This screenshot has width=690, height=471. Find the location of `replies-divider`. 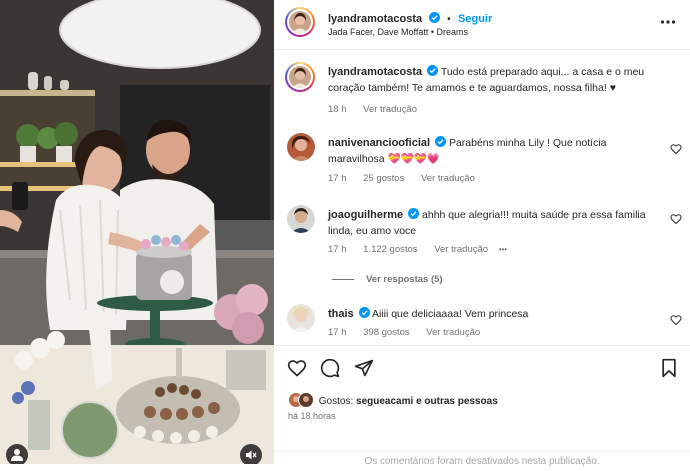

replies-divider is located at coordinates (343, 279).